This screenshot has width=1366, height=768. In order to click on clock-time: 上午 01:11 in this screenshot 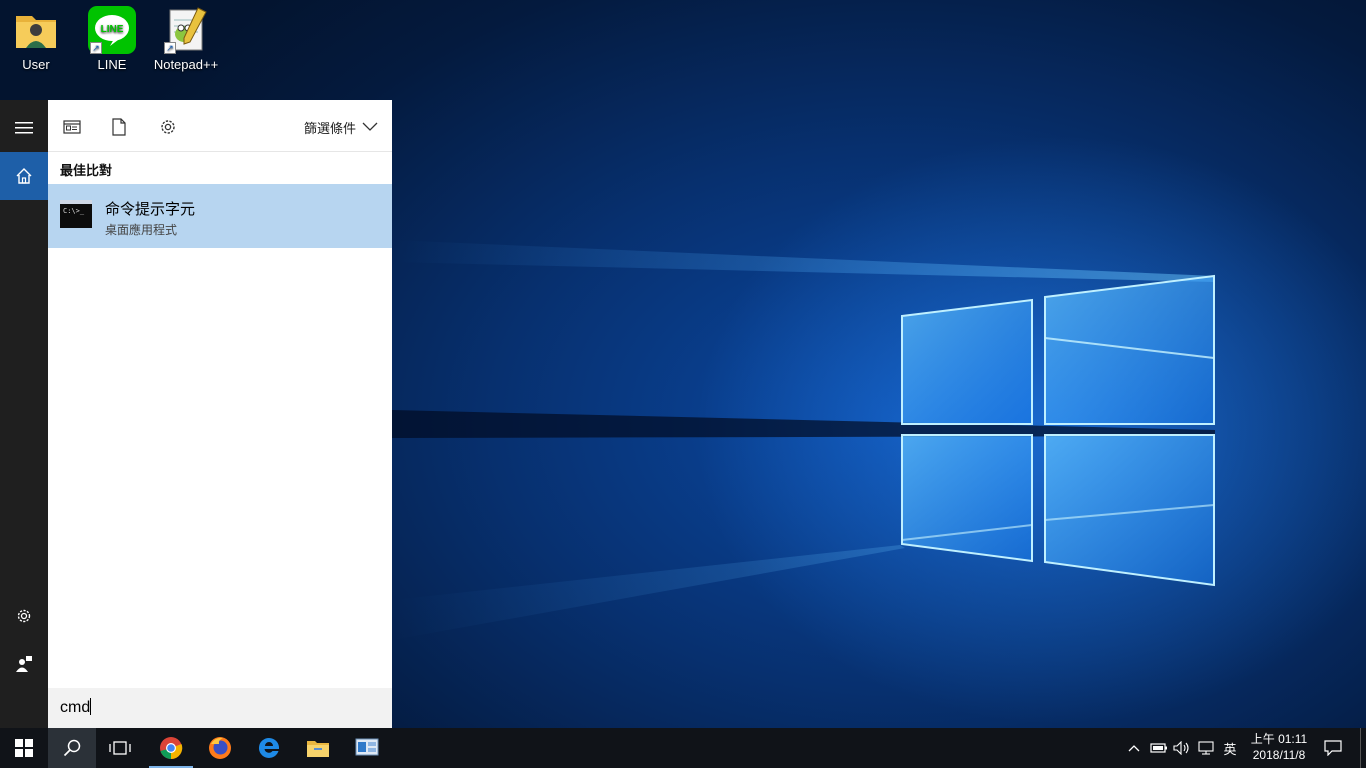, I will do `click(1279, 739)`.